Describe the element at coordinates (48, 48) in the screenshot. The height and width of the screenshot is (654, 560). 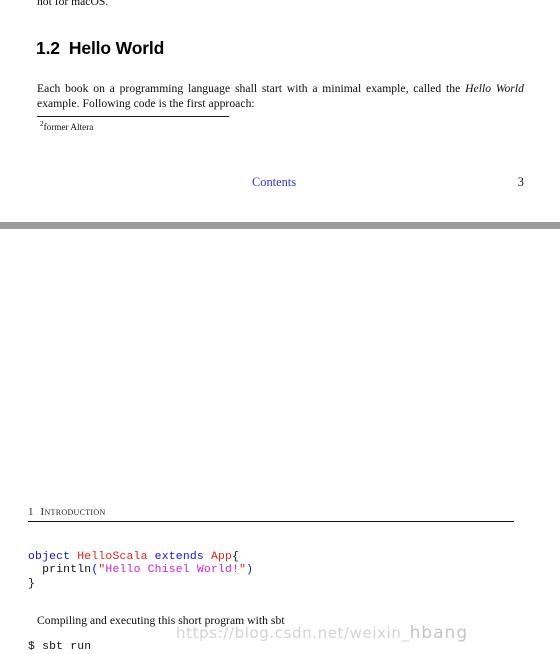
I see `section-heading-number: 1.2` at that location.